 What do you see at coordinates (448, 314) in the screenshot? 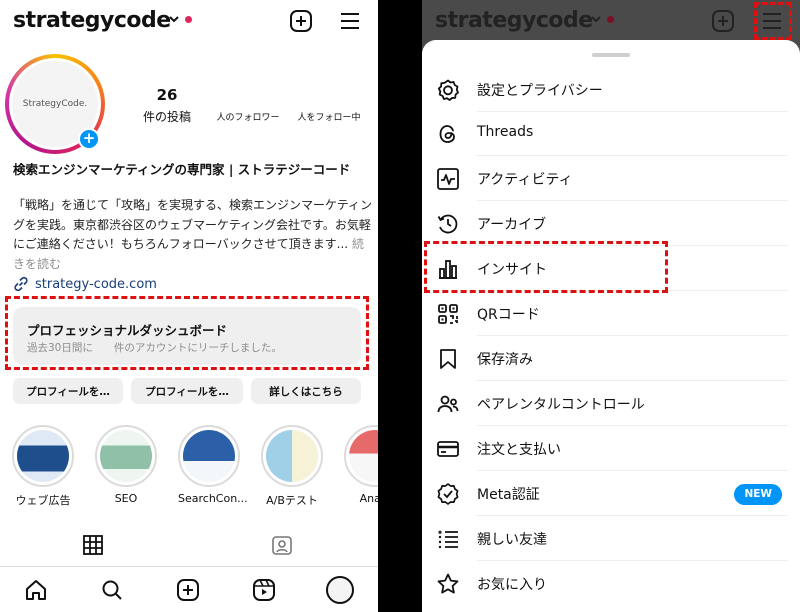
I see `qr-code-icon` at bounding box center [448, 314].